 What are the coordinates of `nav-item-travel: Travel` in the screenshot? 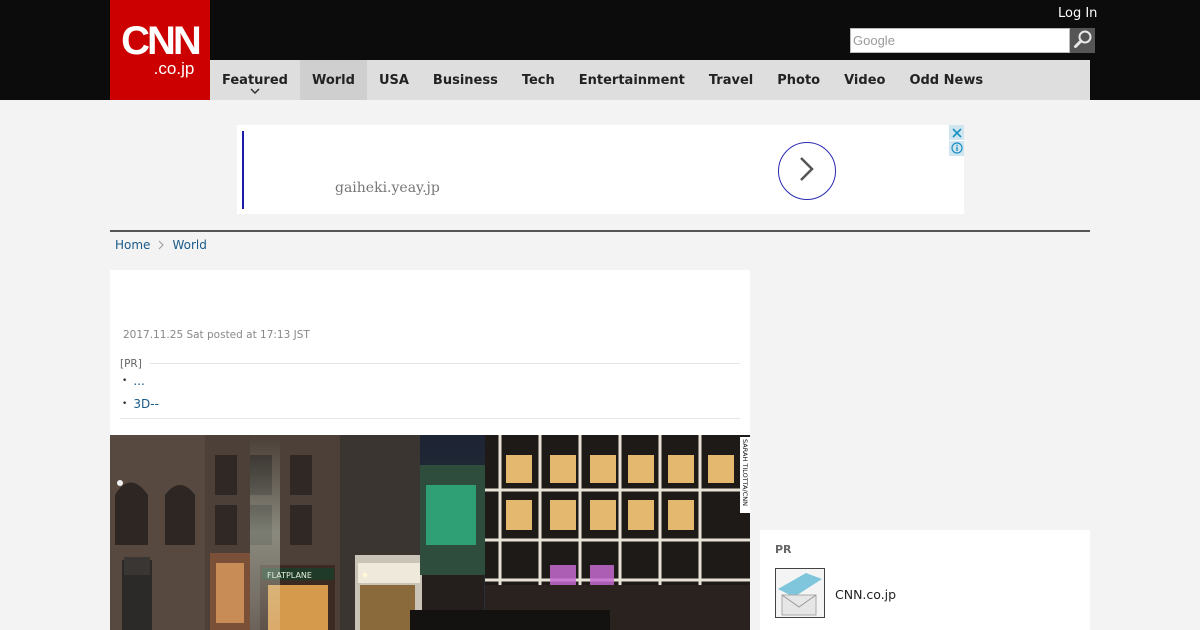 It's located at (731, 80).